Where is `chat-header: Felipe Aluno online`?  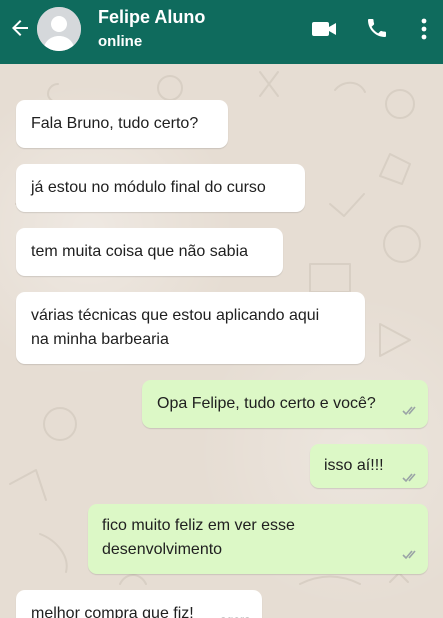 chat-header: Felipe Aluno online is located at coordinates (221, 32).